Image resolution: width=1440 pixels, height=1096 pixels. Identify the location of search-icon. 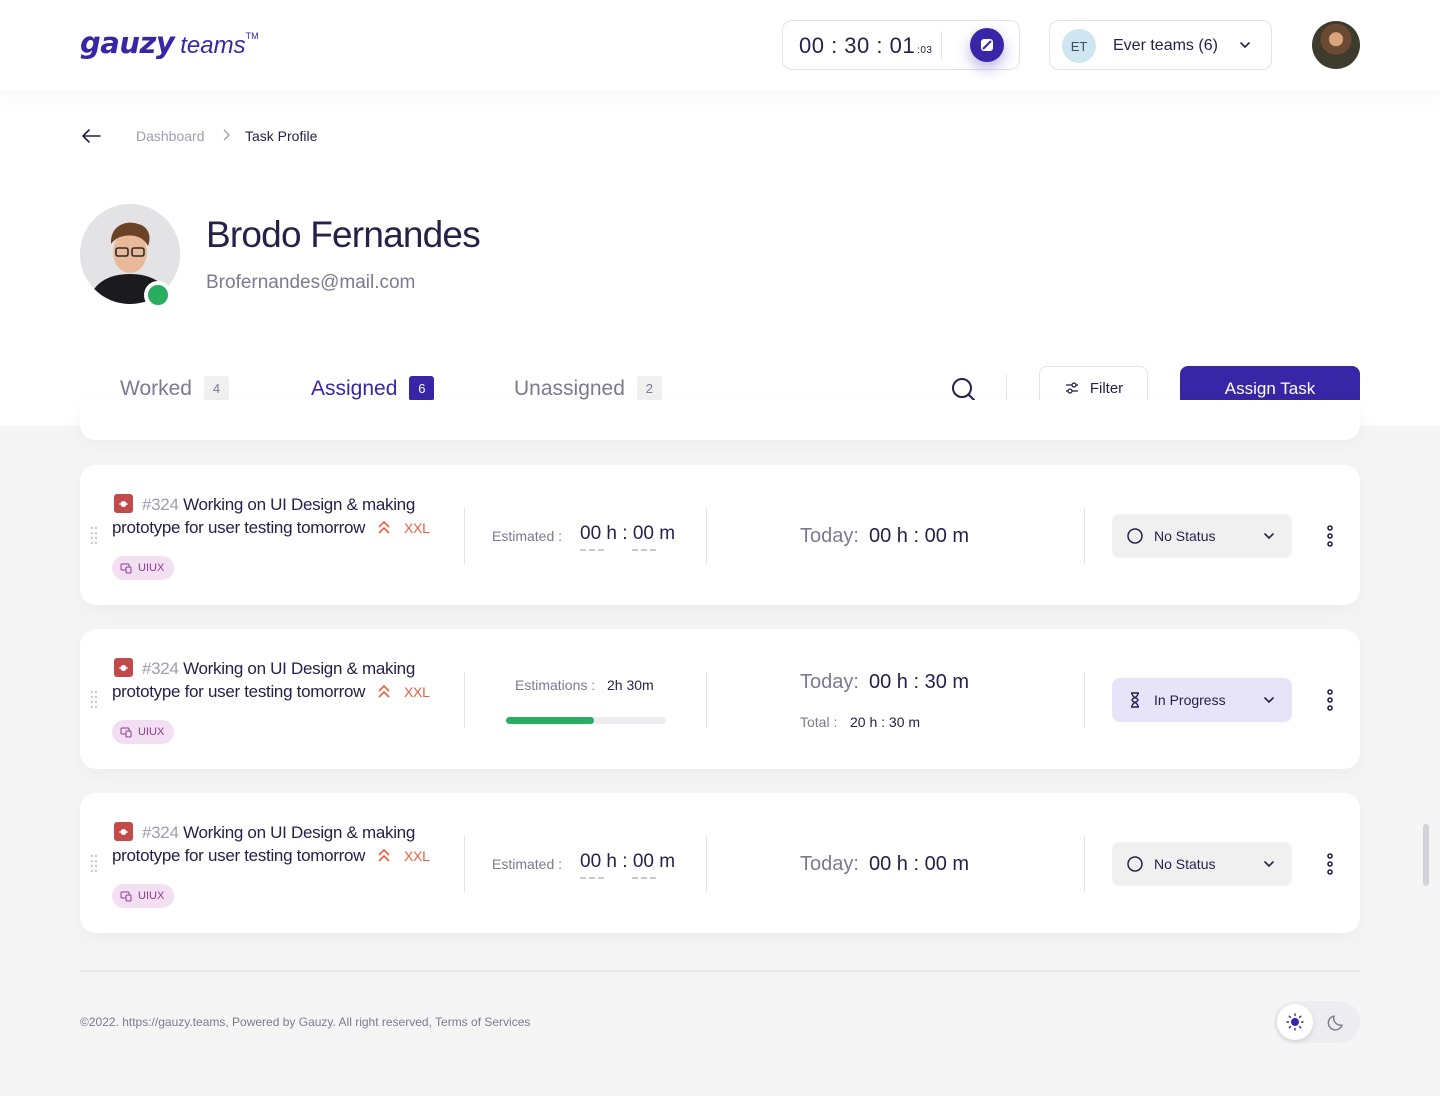
(963, 389).